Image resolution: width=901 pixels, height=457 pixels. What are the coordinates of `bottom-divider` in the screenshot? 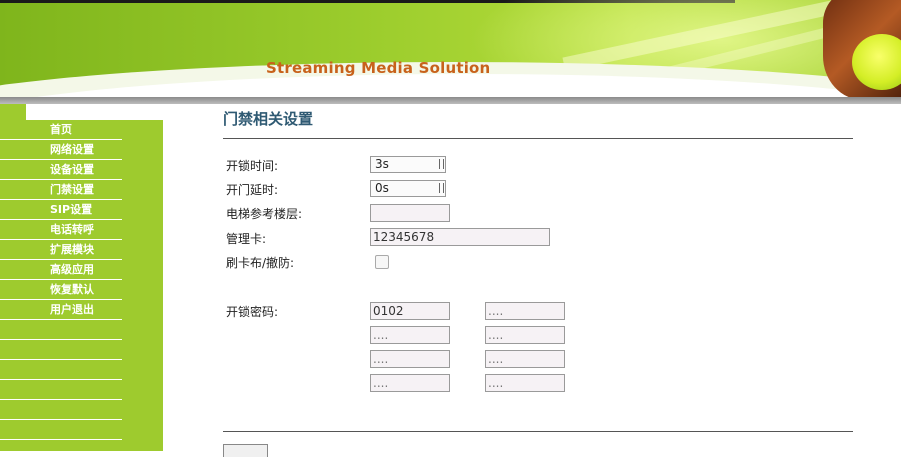 It's located at (538, 431).